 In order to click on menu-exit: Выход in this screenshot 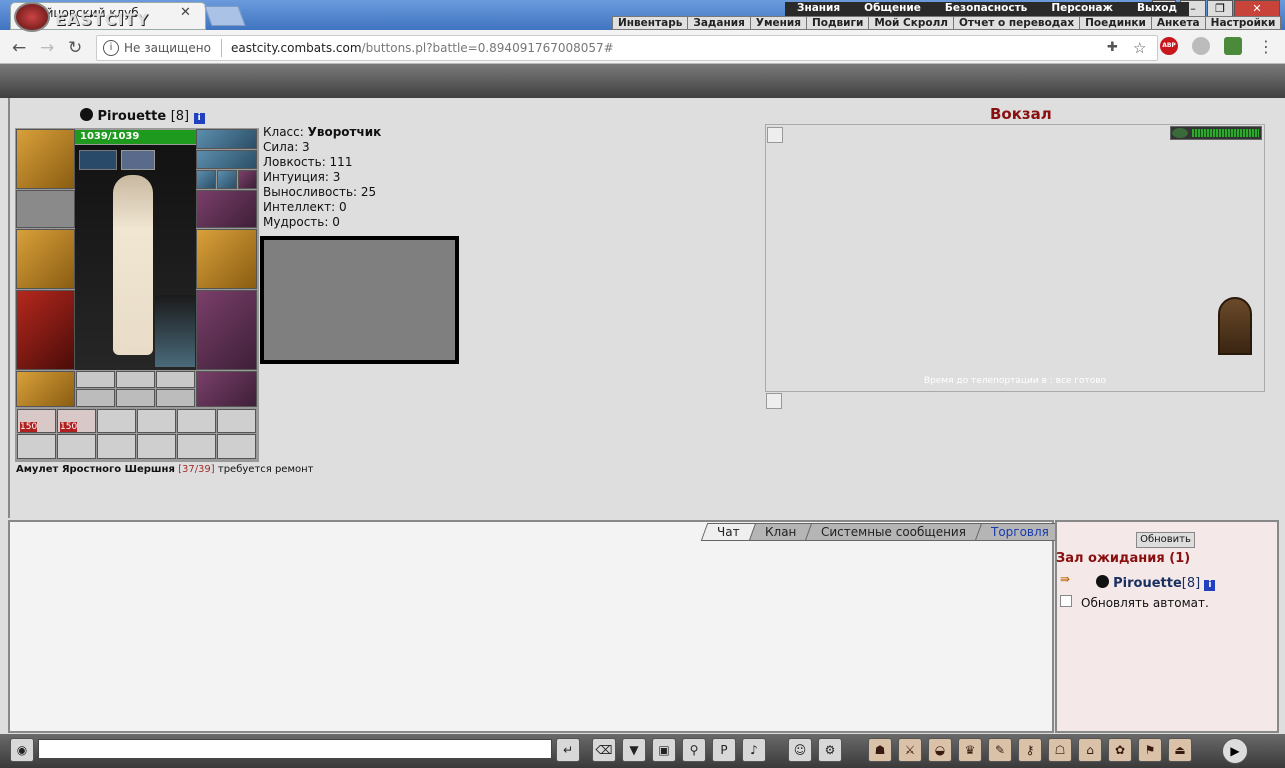, I will do `click(1157, 9)`.